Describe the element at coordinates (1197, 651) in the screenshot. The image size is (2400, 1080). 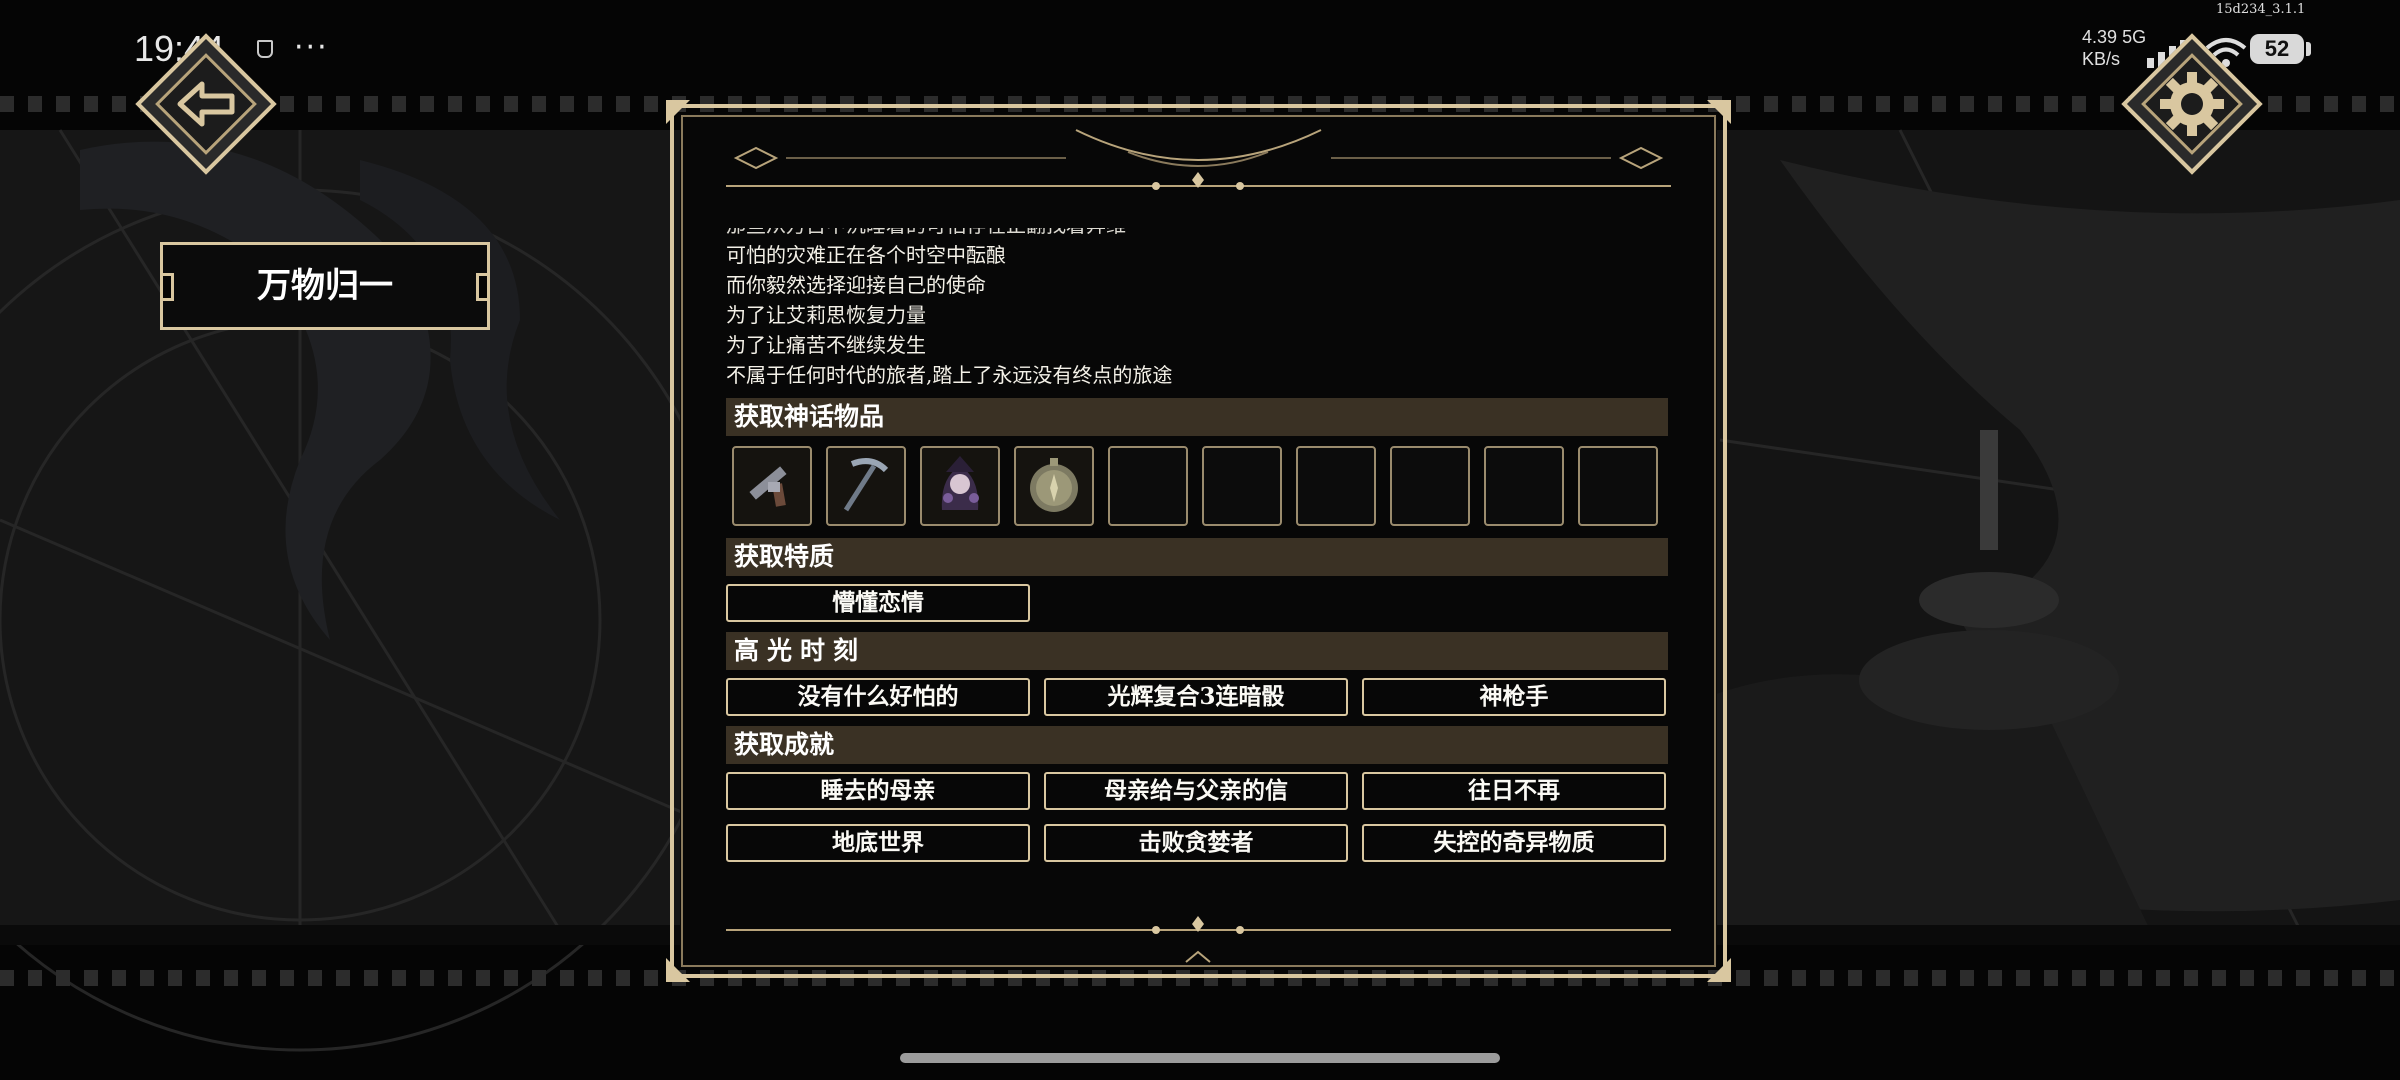
I see `section-header-highlights: 高光时刻` at that location.